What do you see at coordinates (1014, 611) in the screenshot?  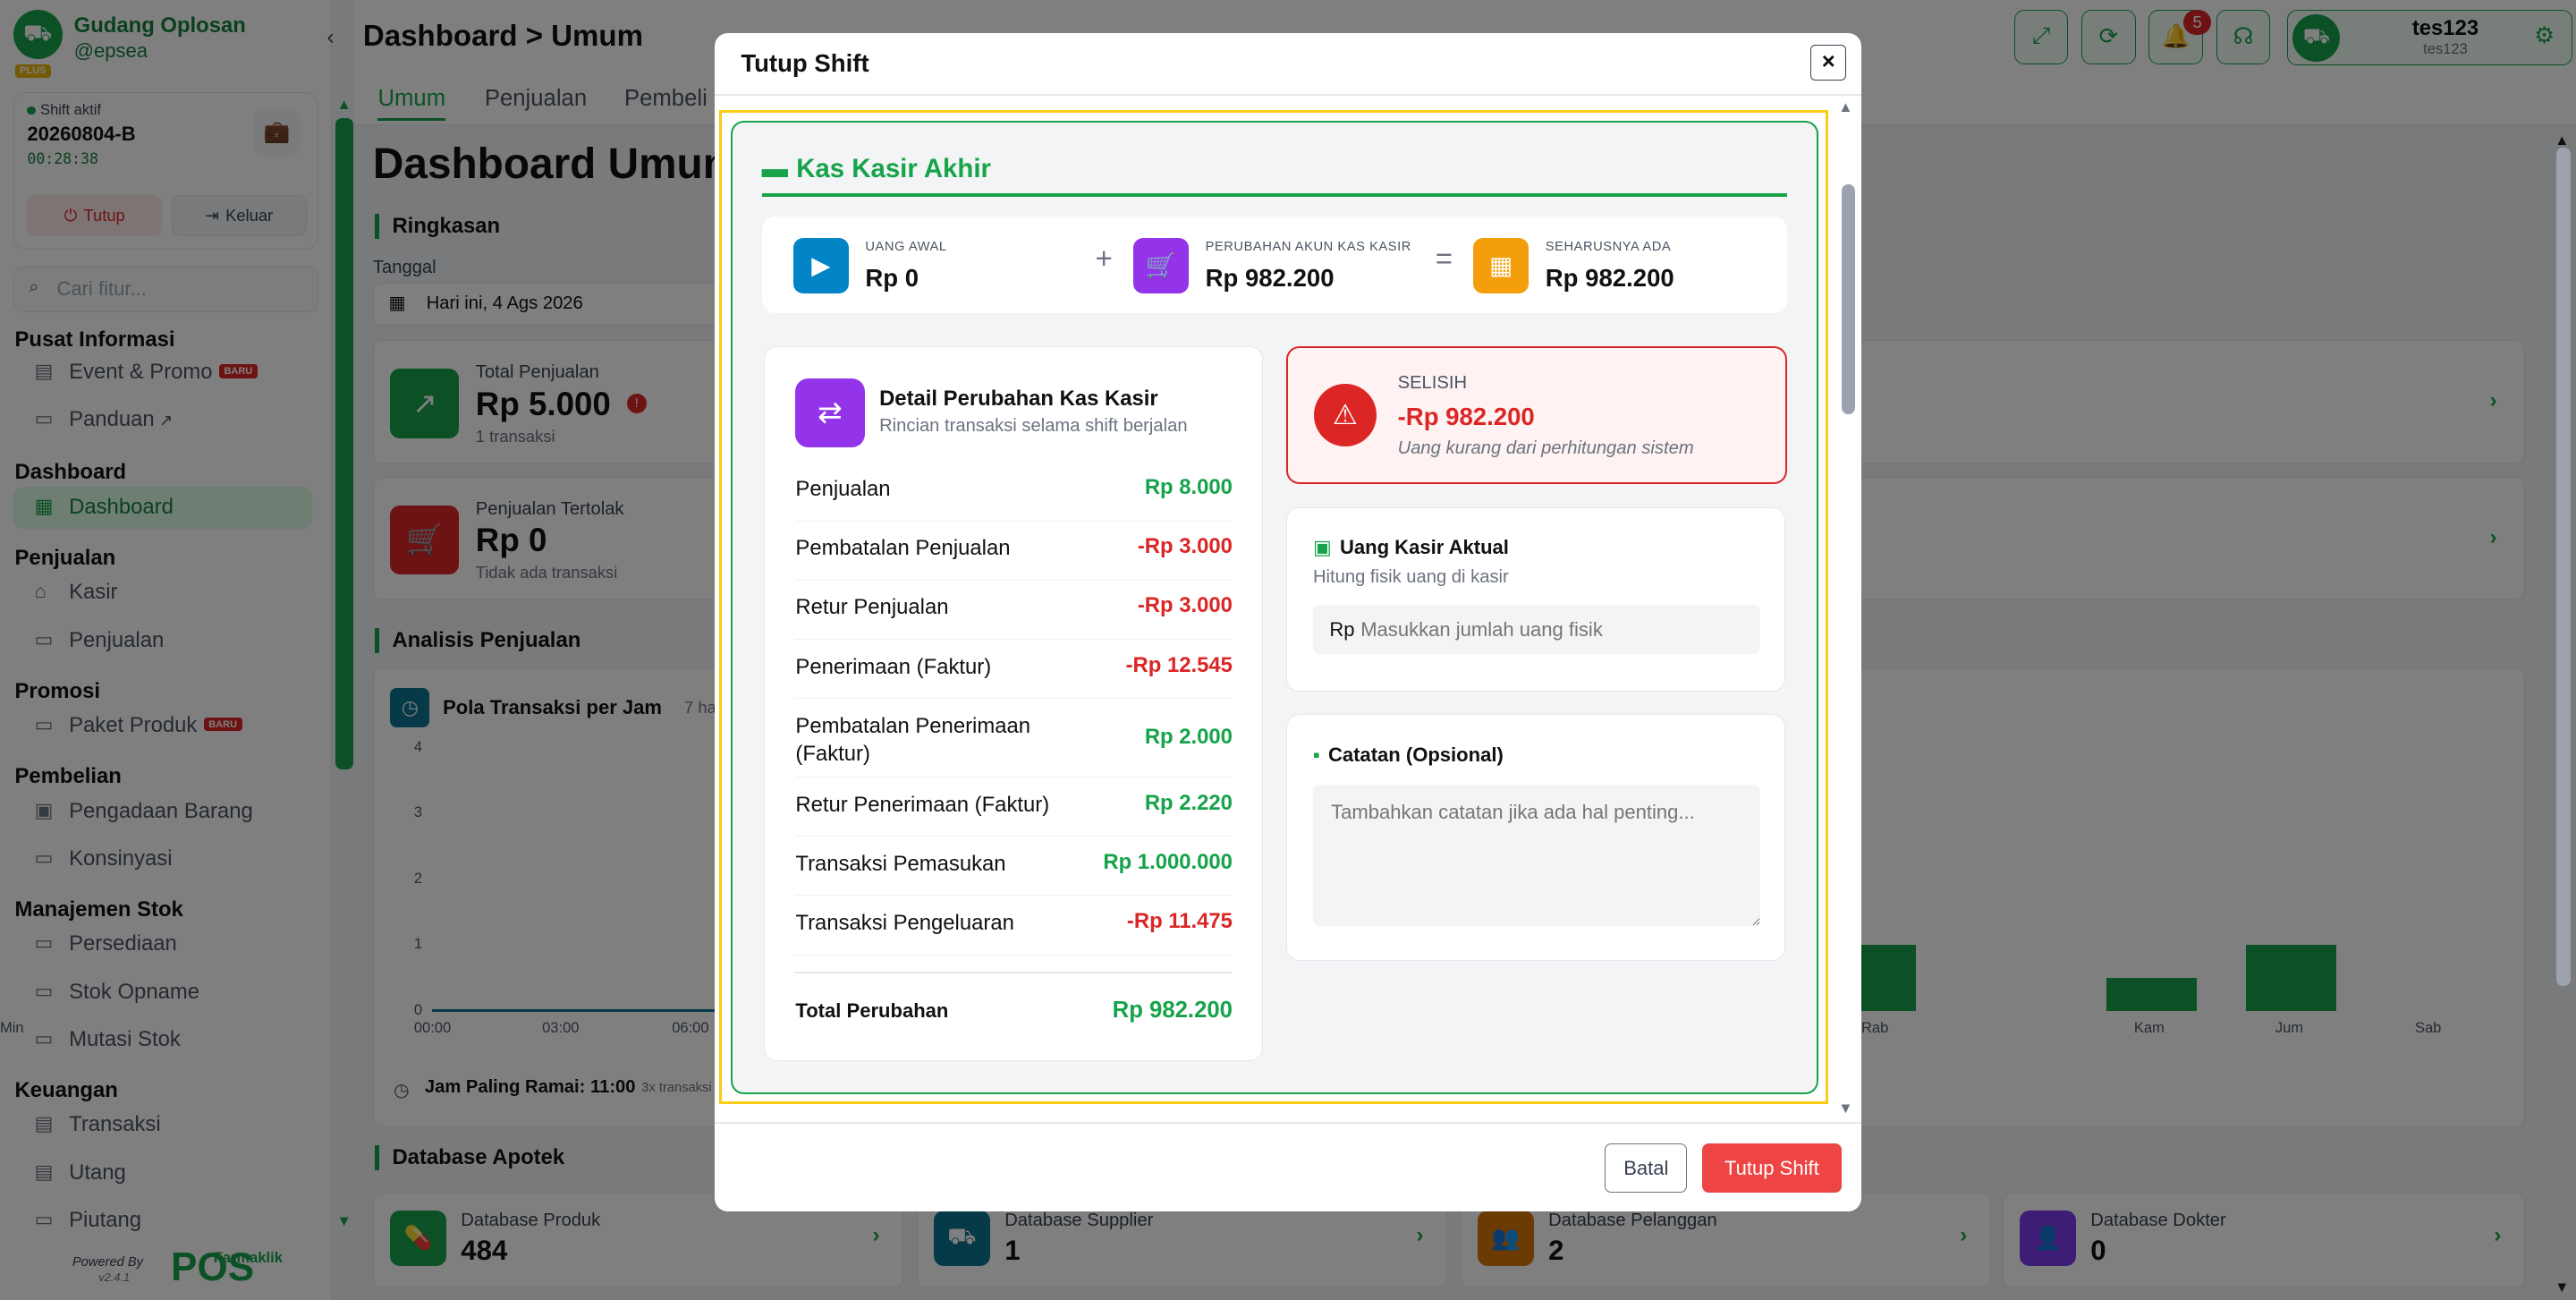 I see `detail-row: Retur Penjualan -Rp 3.000` at bounding box center [1014, 611].